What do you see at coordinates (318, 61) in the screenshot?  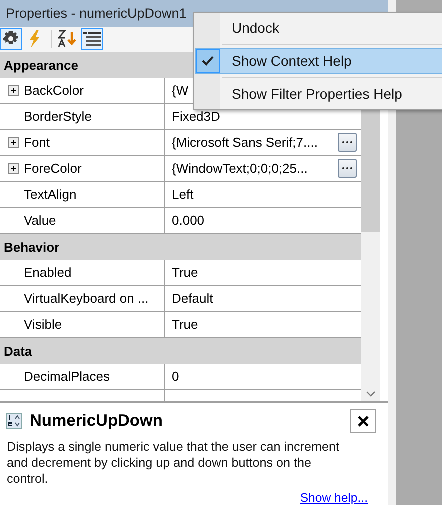 I see `menu-item: Show Context Help` at bounding box center [318, 61].